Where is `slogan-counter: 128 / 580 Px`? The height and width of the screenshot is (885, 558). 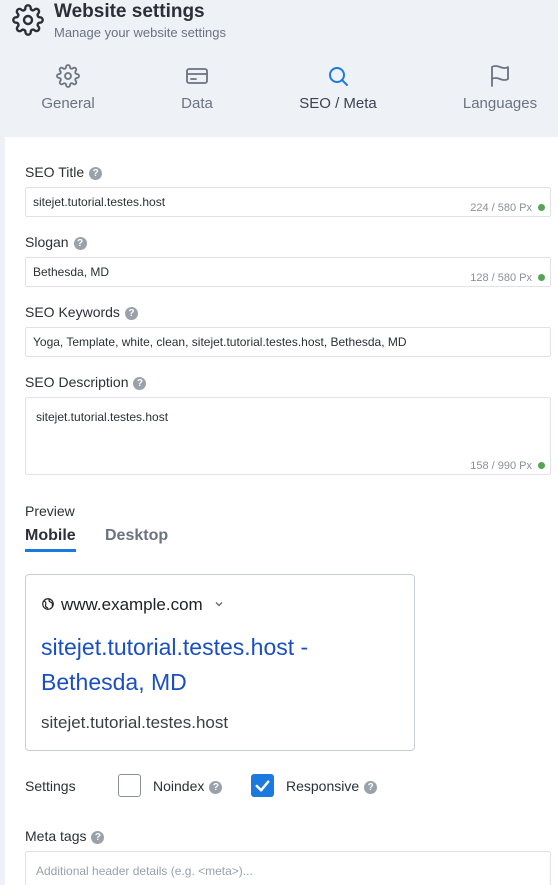 slogan-counter: 128 / 580 Px is located at coordinates (507, 278).